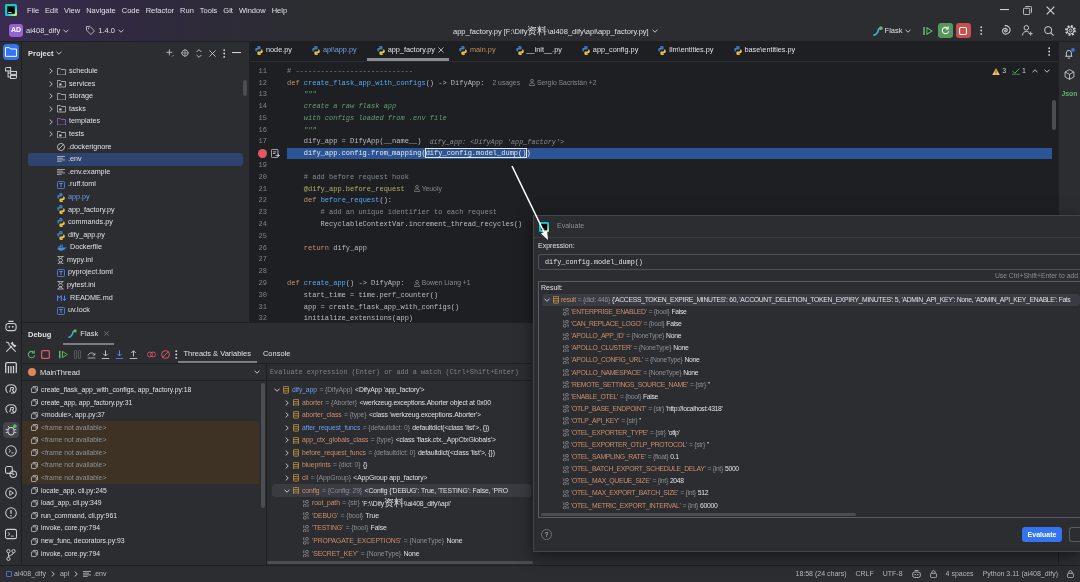  What do you see at coordinates (198, 53) in the screenshot?
I see `up-down-chevrons-icon` at bounding box center [198, 53].